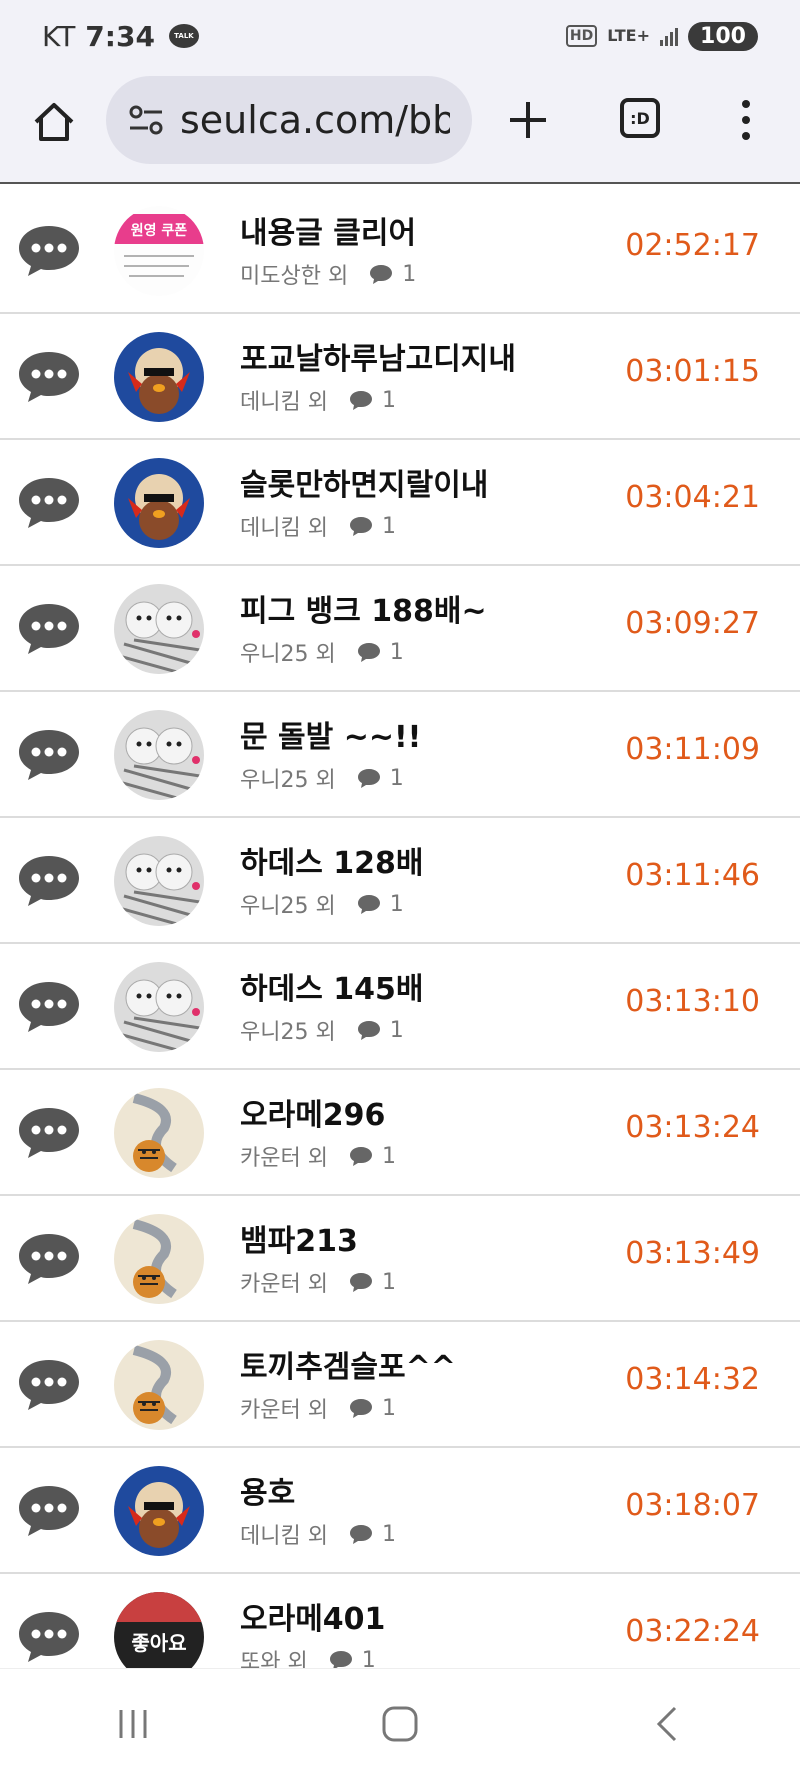  I want to click on post-title: 오라메401, so click(312, 1616).